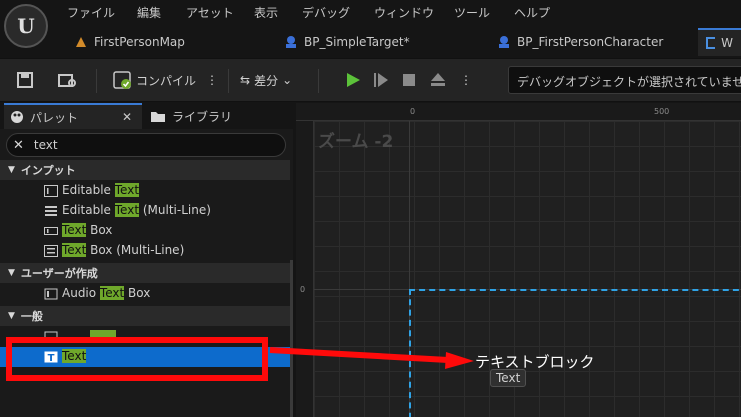 Image resolution: width=741 pixels, height=417 pixels. I want to click on palette-item-editable-text-multiline: Editable Text (Multi-Line), so click(145, 211).